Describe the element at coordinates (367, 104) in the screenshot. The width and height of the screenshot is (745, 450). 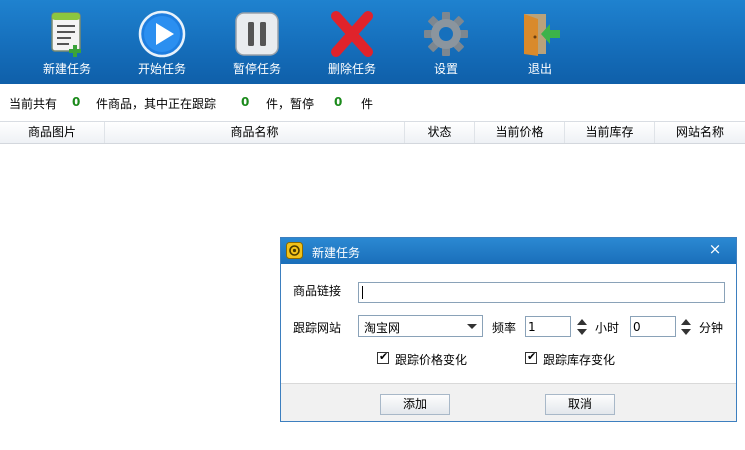
I see `summary-suffix: 件` at that location.